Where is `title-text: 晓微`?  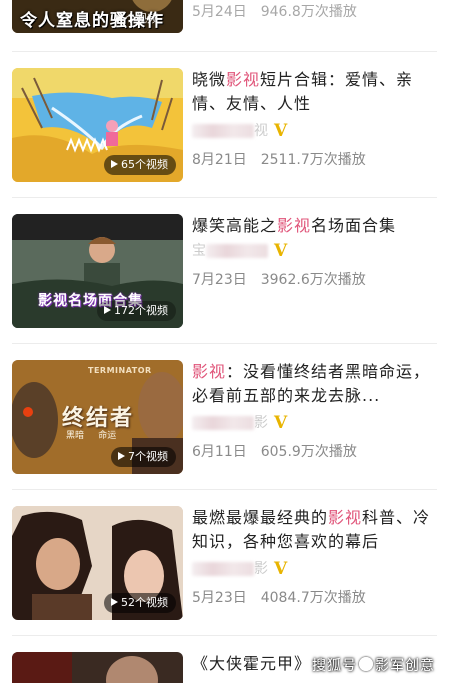 title-text: 晓微 is located at coordinates (209, 79).